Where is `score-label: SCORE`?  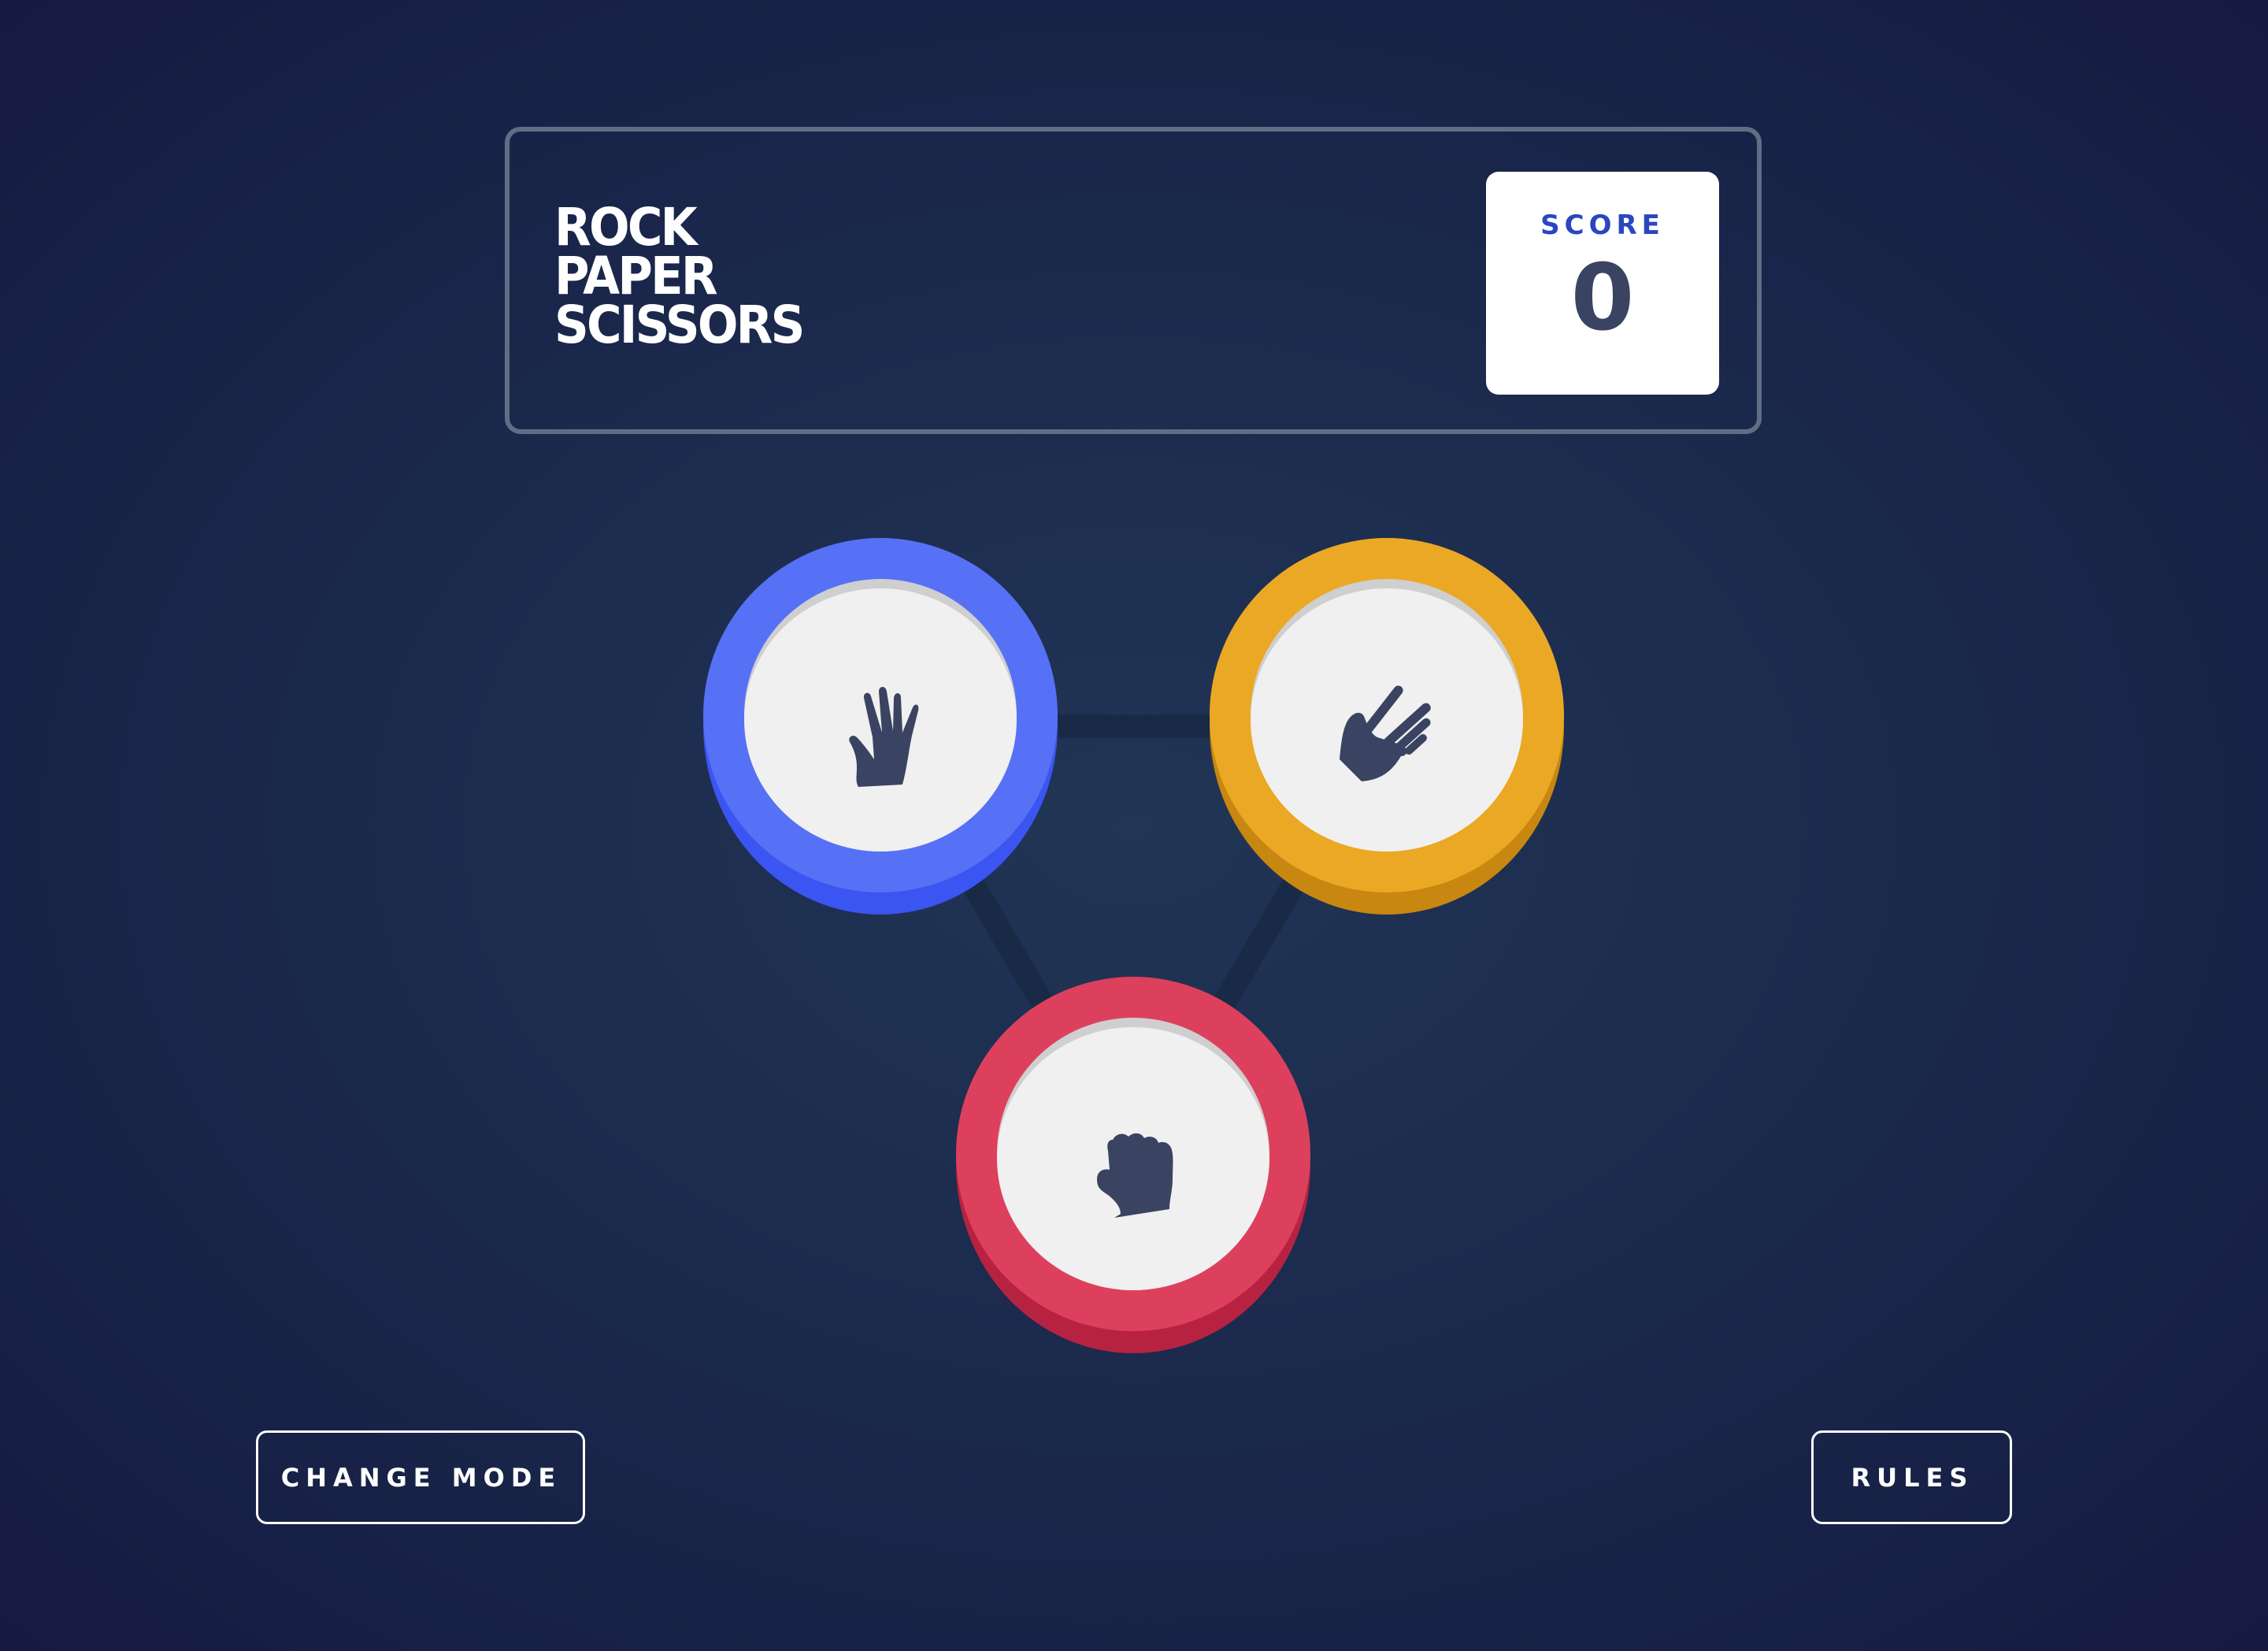
score-label: SCORE is located at coordinates (1602, 225).